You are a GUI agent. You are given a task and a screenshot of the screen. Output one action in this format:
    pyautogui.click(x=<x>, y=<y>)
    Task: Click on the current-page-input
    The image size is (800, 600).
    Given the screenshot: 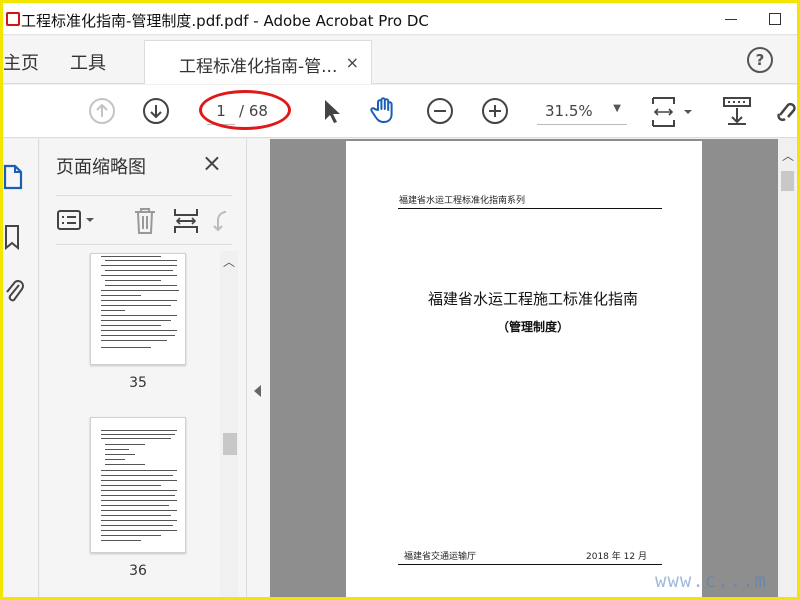 What is the action you would take?
    pyautogui.click(x=221, y=111)
    